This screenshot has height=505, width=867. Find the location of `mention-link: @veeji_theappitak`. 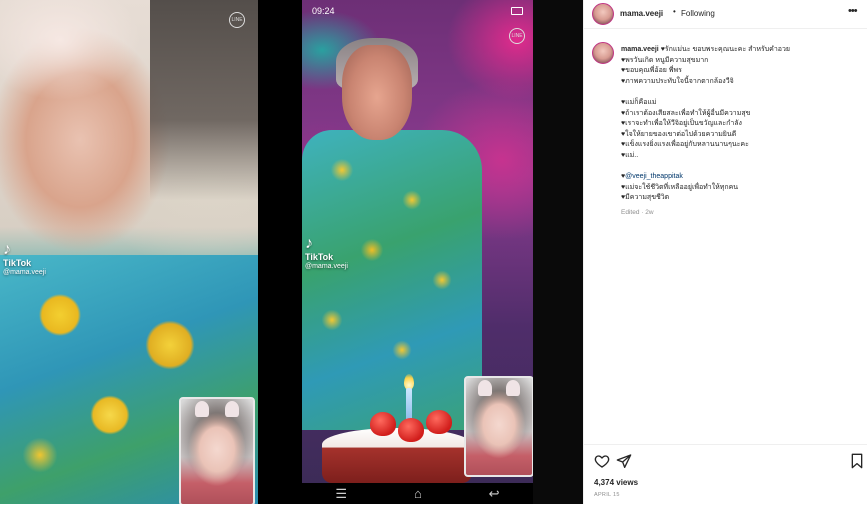

mention-link: @veeji_theappitak is located at coordinates (654, 176).